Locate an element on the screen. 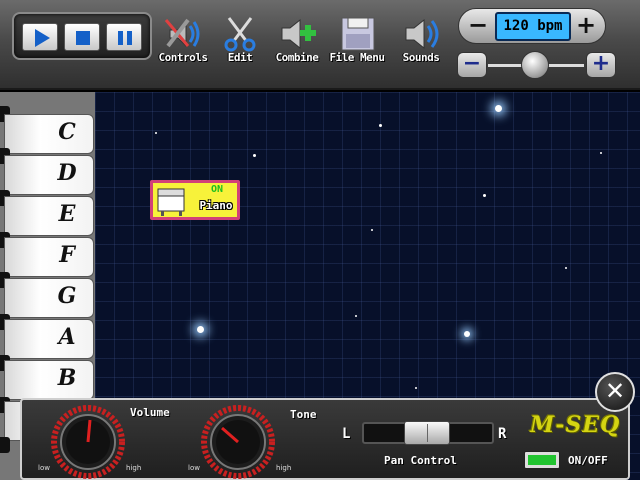 This screenshot has width=640, height=480. pan-control-label: Pan Control is located at coordinates (420, 460).